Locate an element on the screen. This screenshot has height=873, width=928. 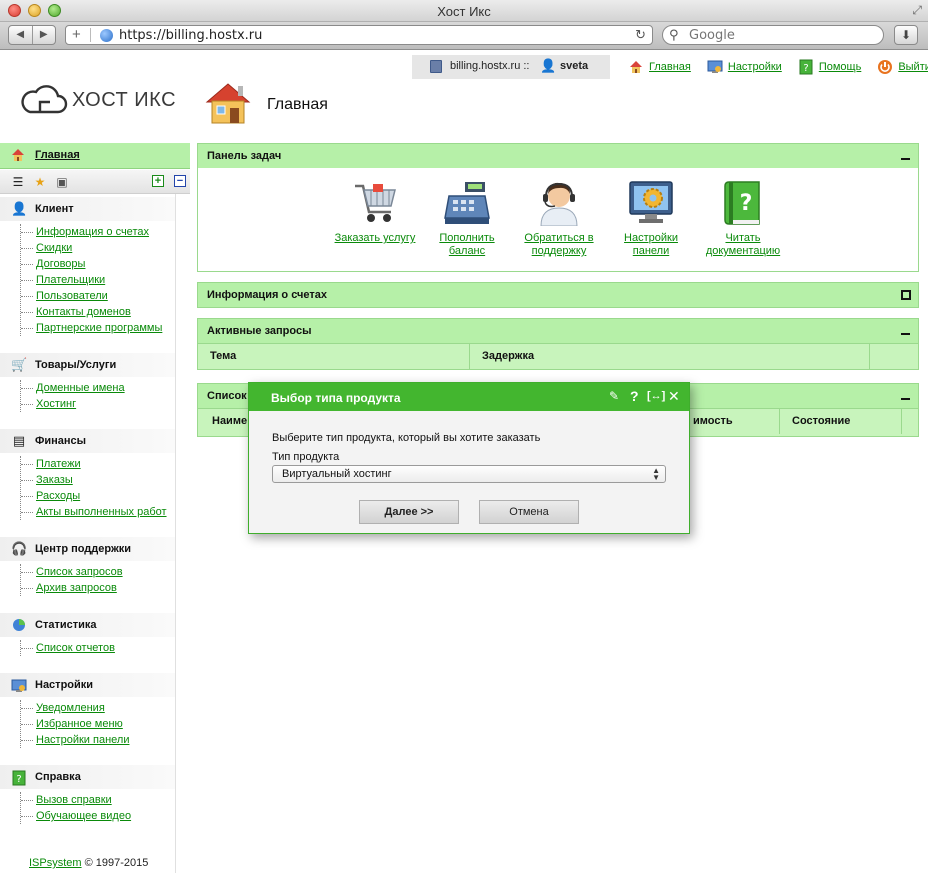
sidebar-group-head: ▤ Финансы is located at coordinates (87, 441).